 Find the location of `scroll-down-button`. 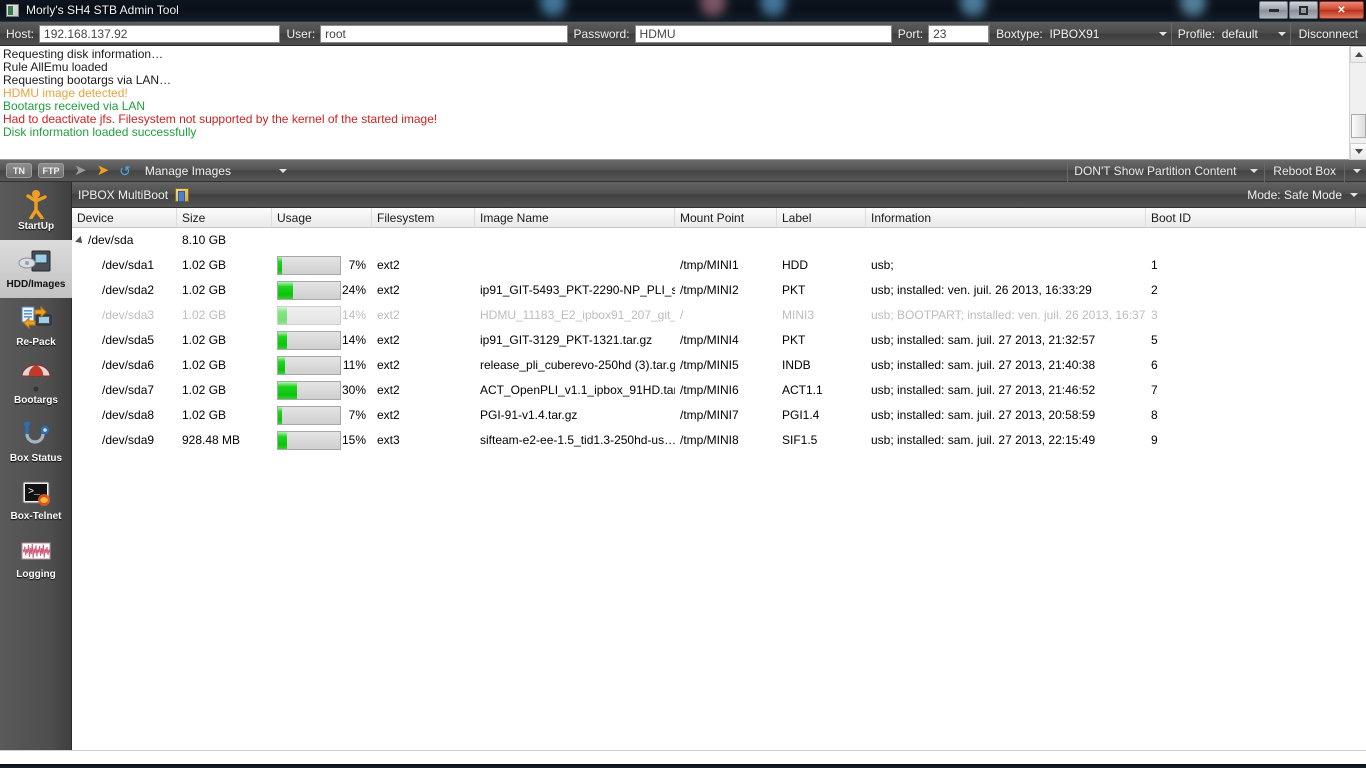

scroll-down-button is located at coordinates (1358, 151).